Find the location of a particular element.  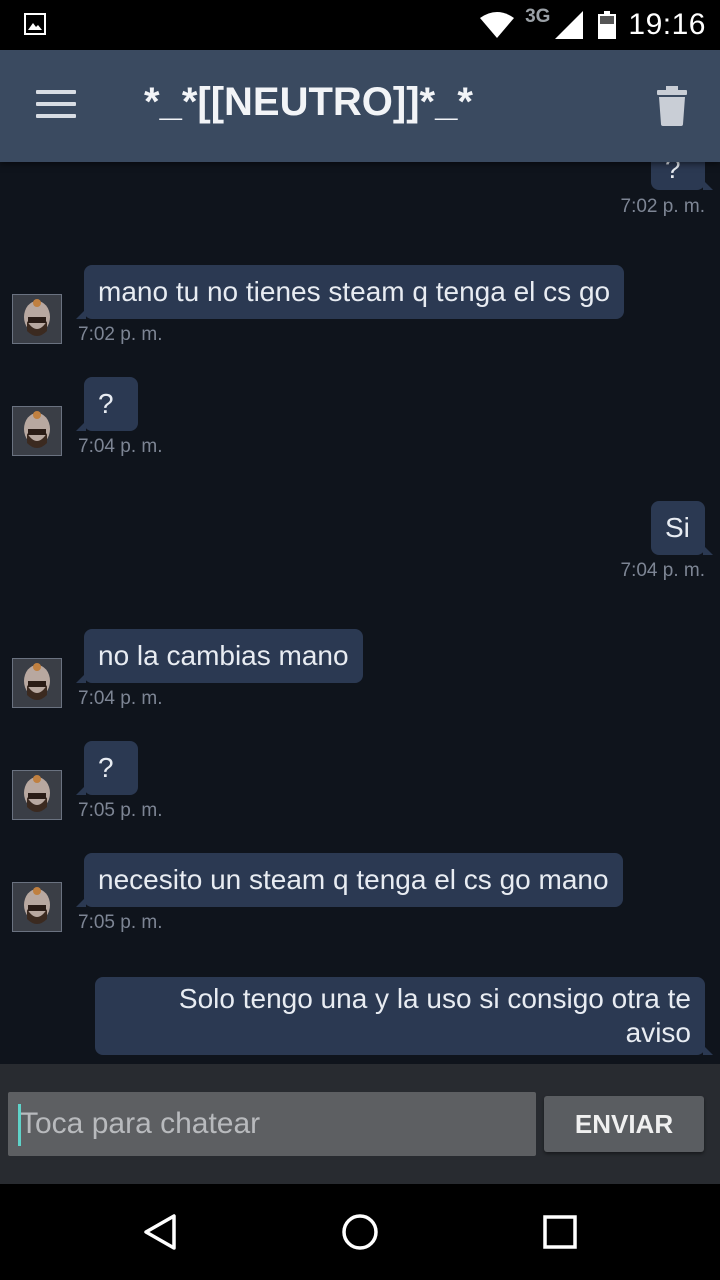

chat-title: *_*[[NEUTRO]]*_* is located at coordinates (308, 102).